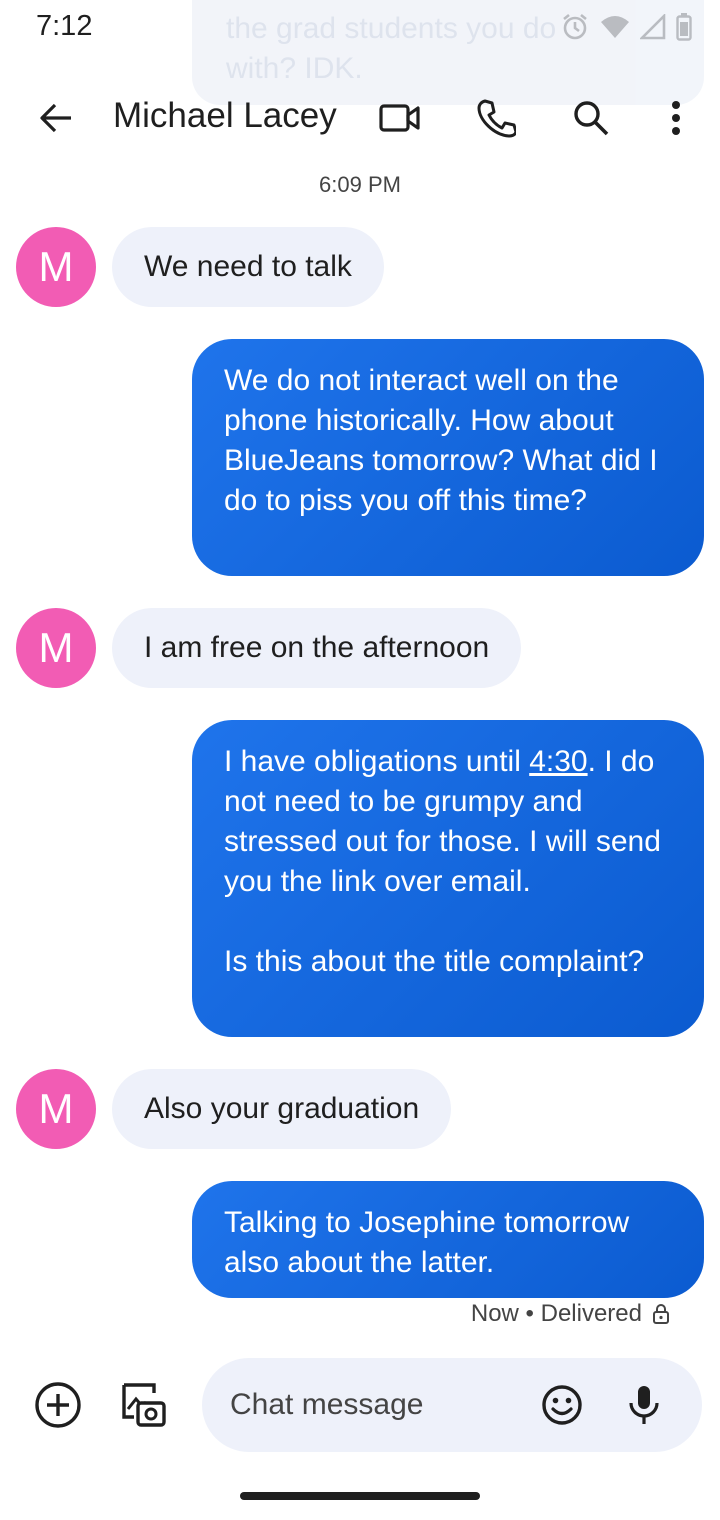 The height and width of the screenshot is (1520, 720). I want to click on app-bar: Michael Lacey, so click(360, 118).